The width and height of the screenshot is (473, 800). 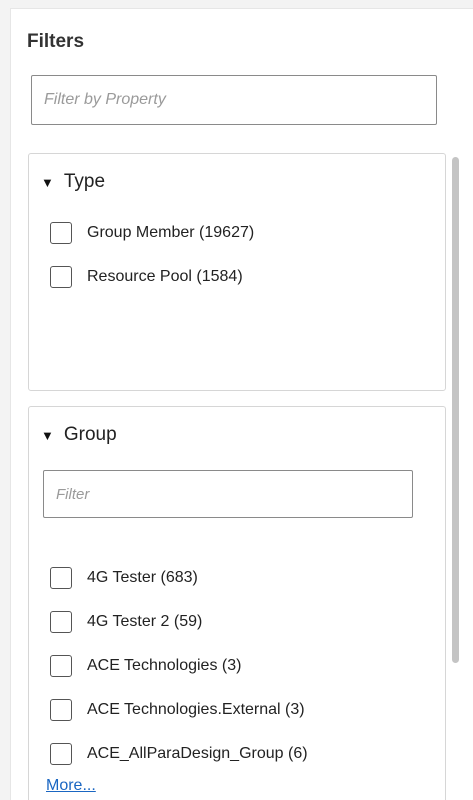 I want to click on group-option-4g-tester: 4G Tester (683), so click(x=124, y=578).